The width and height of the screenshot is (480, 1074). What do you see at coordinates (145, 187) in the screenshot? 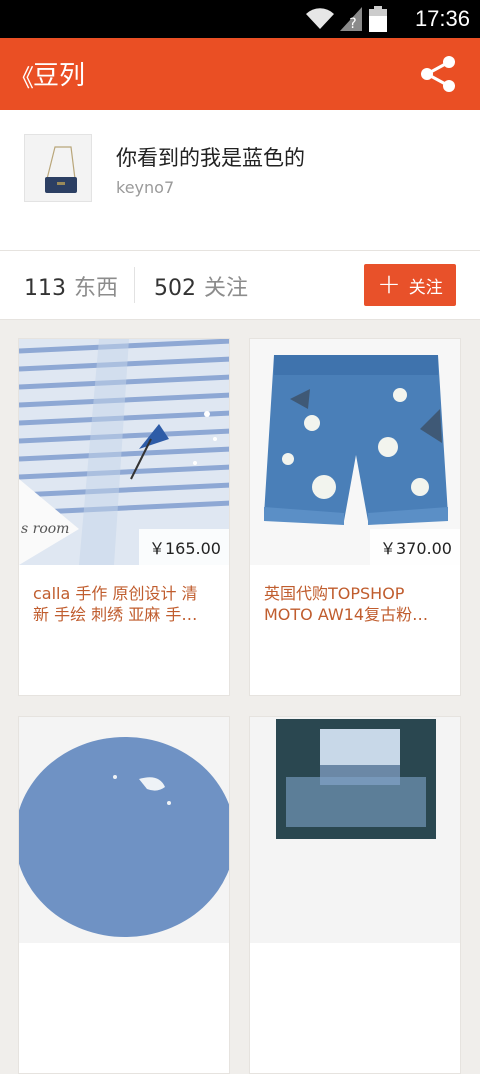
I see `collection-owner: keyno7` at bounding box center [145, 187].